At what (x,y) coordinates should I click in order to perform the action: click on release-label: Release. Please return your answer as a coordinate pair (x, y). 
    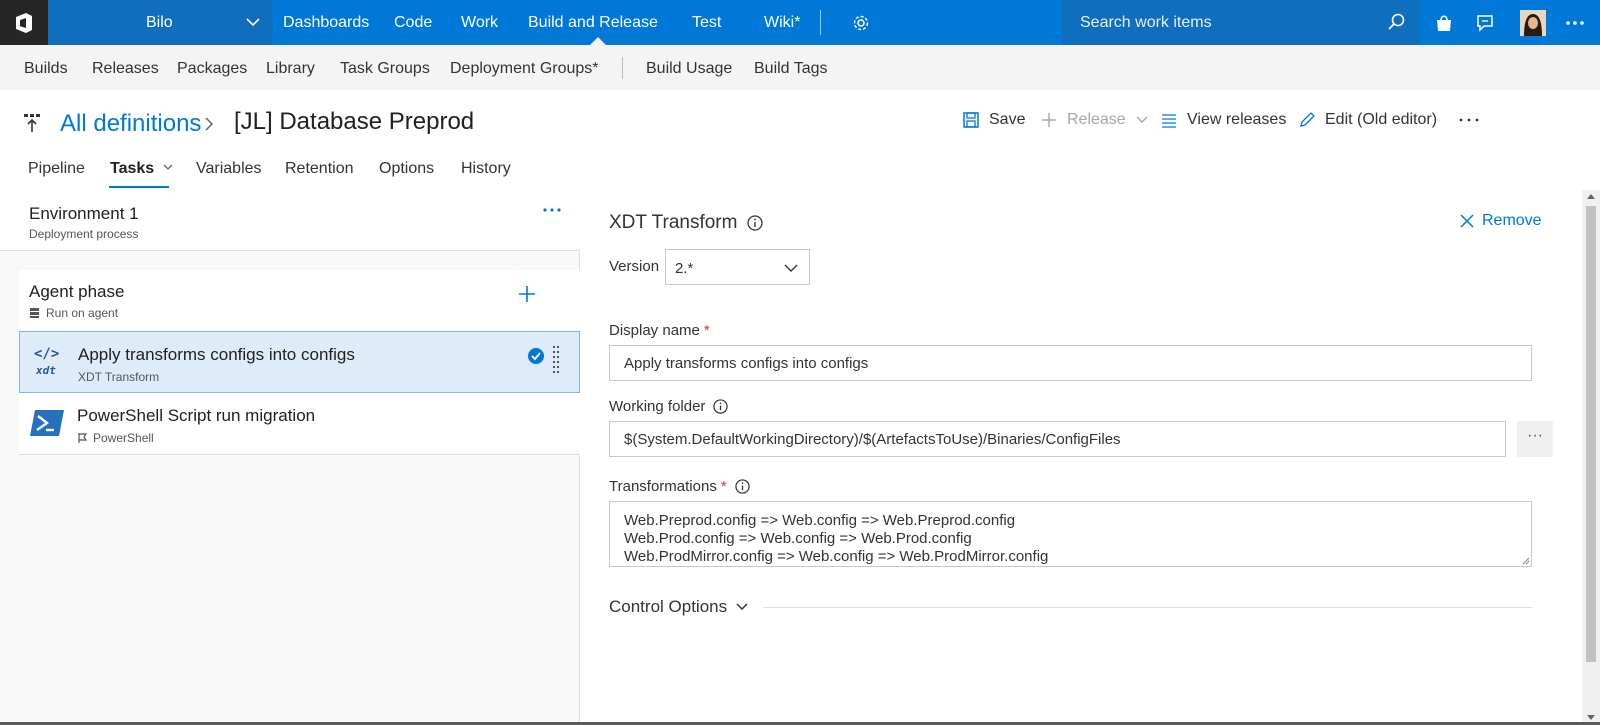
    Looking at the image, I should click on (1096, 119).